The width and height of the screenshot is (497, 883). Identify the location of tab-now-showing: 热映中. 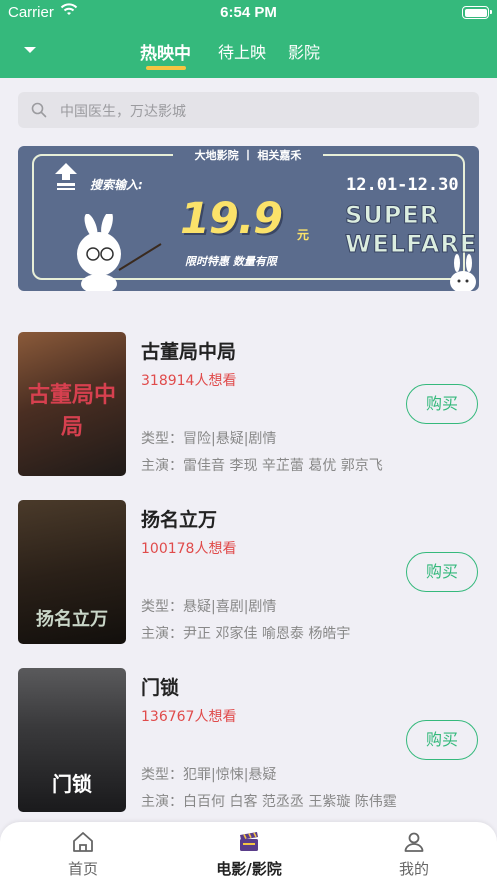
(165, 51).